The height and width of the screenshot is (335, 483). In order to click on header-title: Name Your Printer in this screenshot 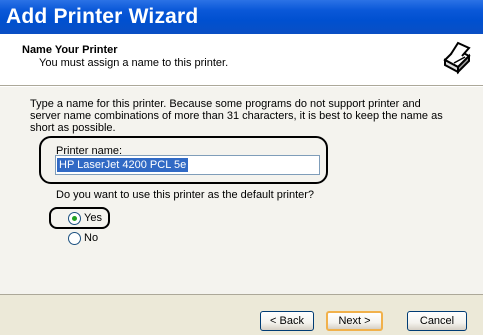, I will do `click(70, 50)`.